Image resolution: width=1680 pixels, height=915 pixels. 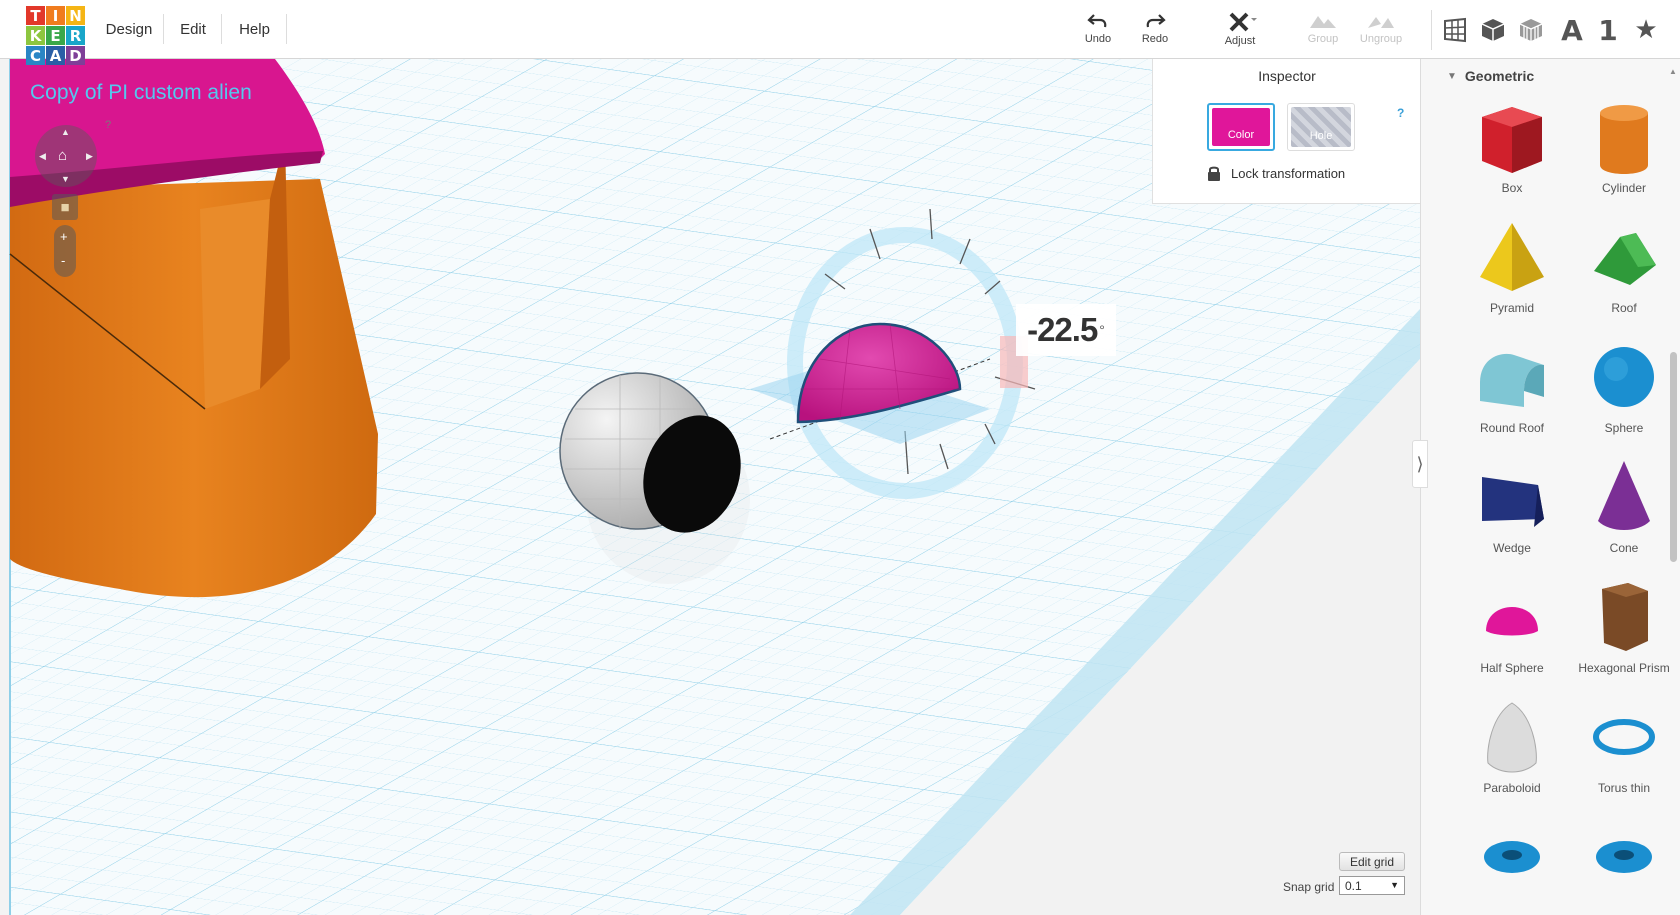 I want to click on logo-letter: A, so click(x=55, y=55).